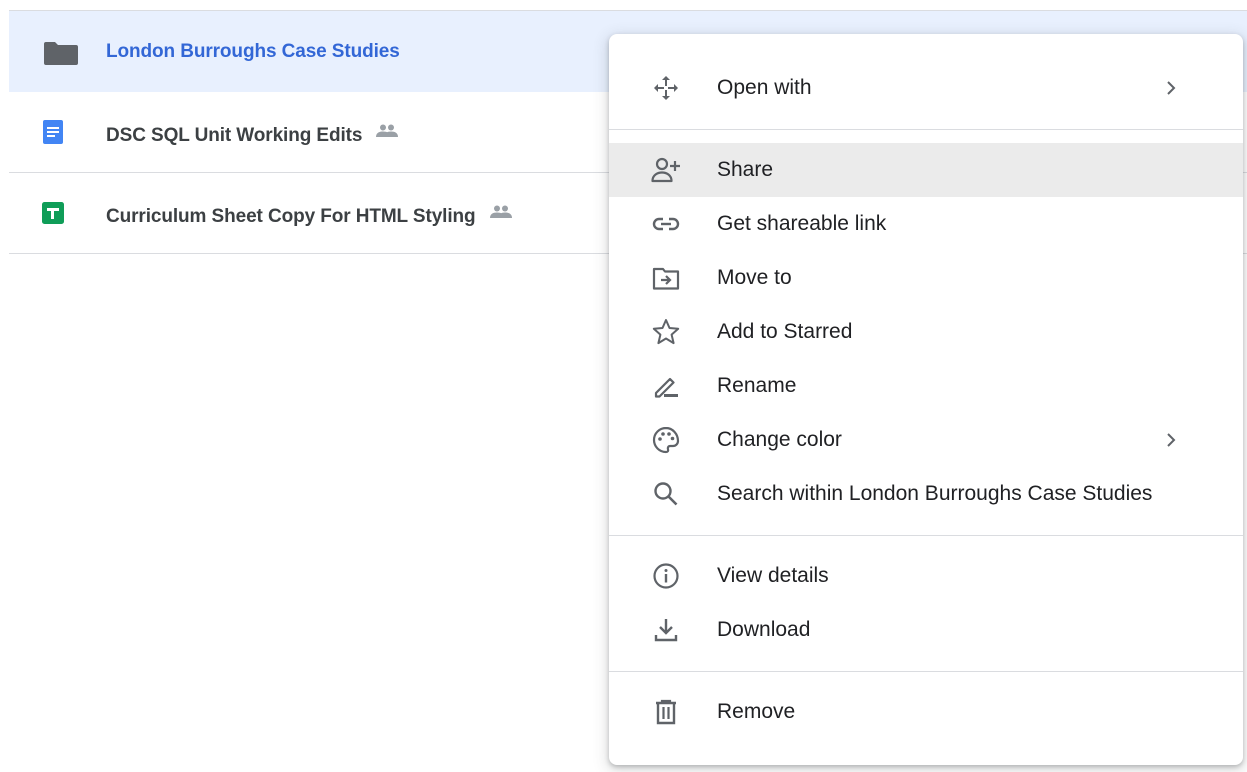  I want to click on file-name: DSC SQL Unit Working Edits, so click(252, 134).